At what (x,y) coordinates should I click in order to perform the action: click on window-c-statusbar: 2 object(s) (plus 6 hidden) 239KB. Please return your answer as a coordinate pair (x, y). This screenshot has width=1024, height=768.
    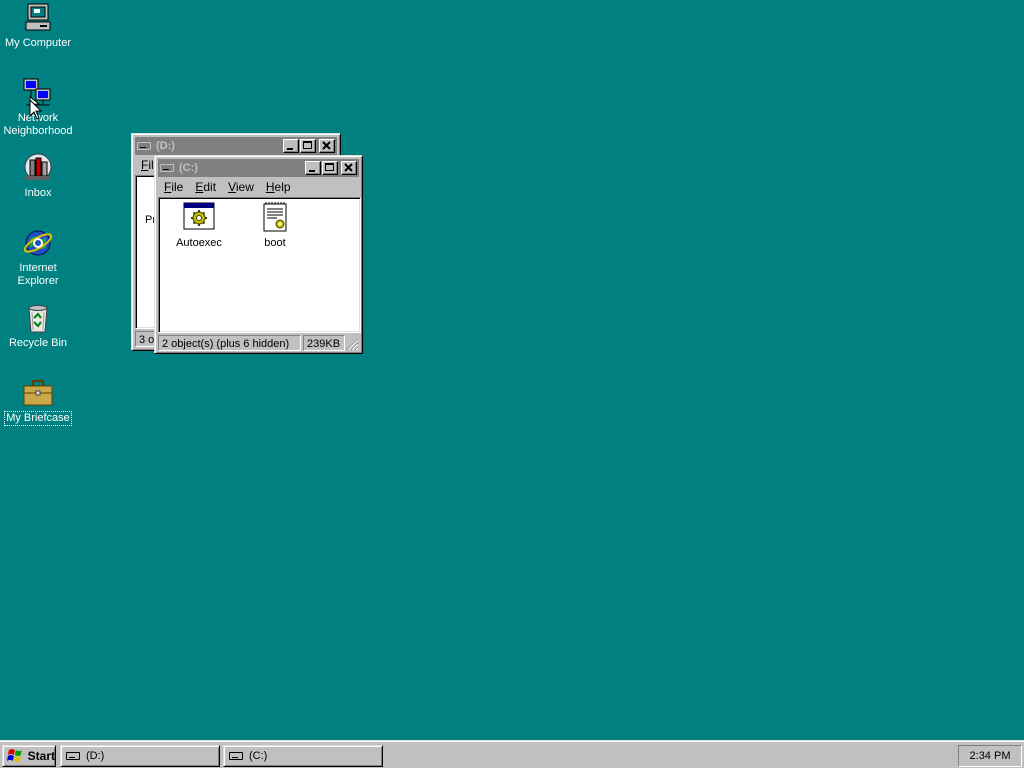
    Looking at the image, I should click on (258, 343).